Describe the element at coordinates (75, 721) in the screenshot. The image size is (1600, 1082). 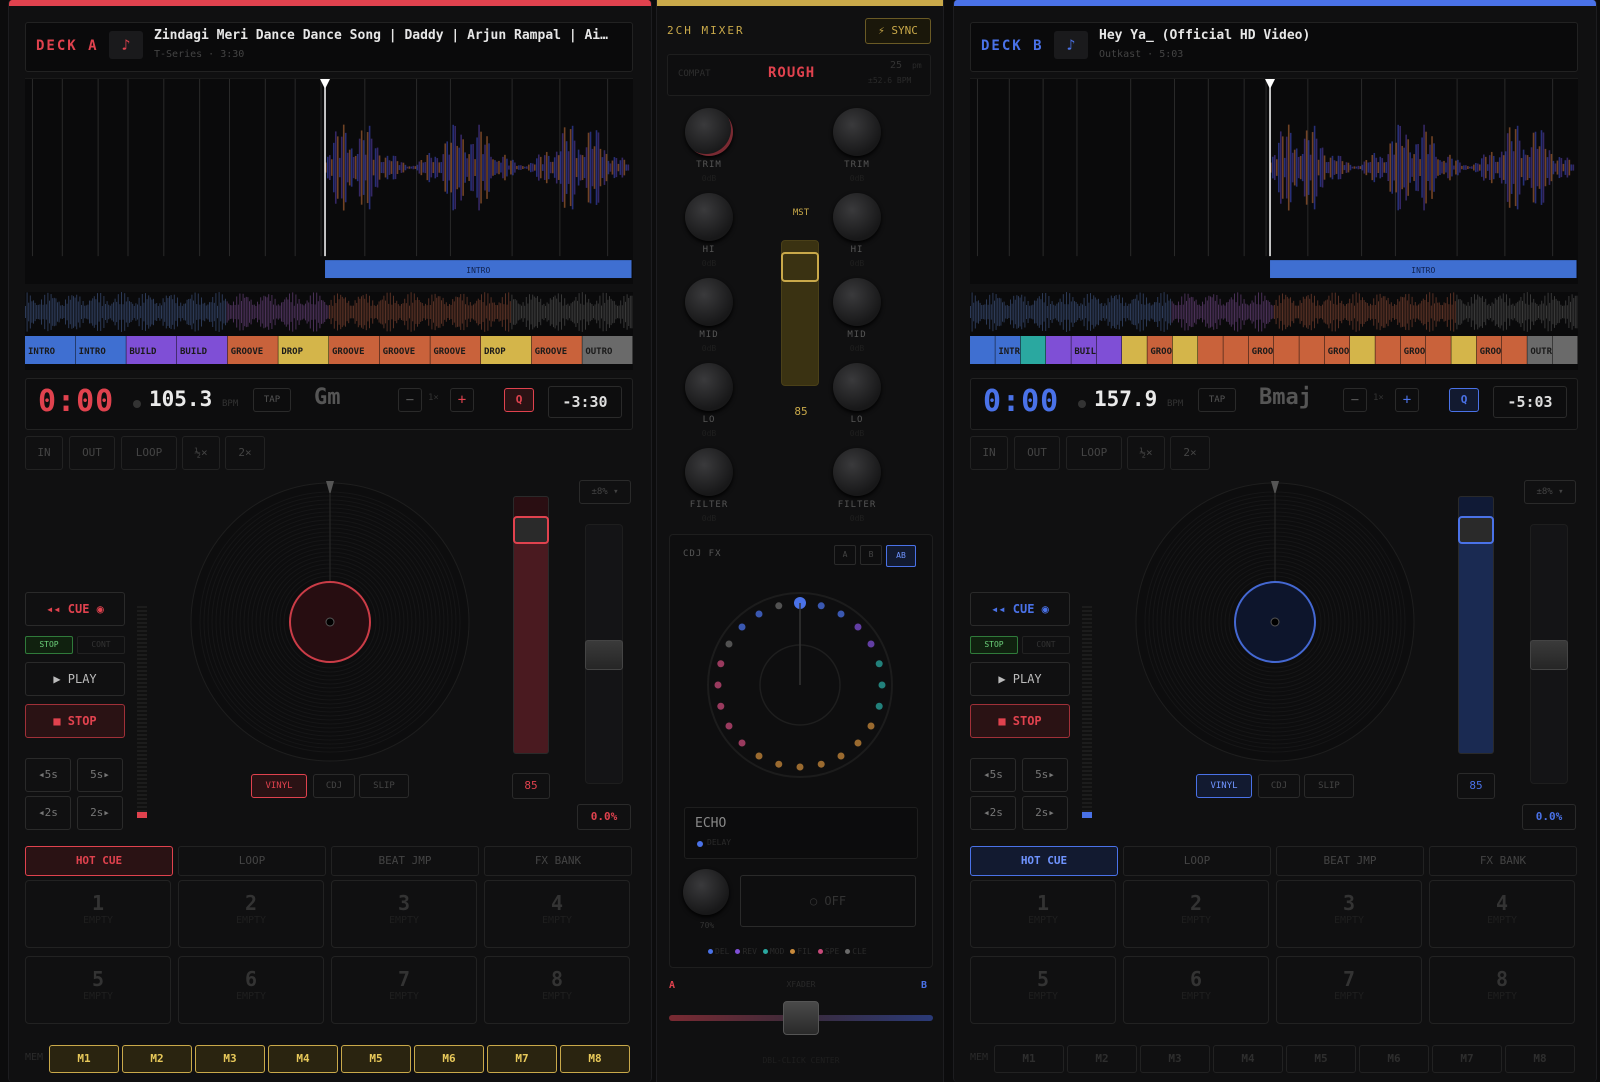
I see `stop-button: ■ STOP` at that location.